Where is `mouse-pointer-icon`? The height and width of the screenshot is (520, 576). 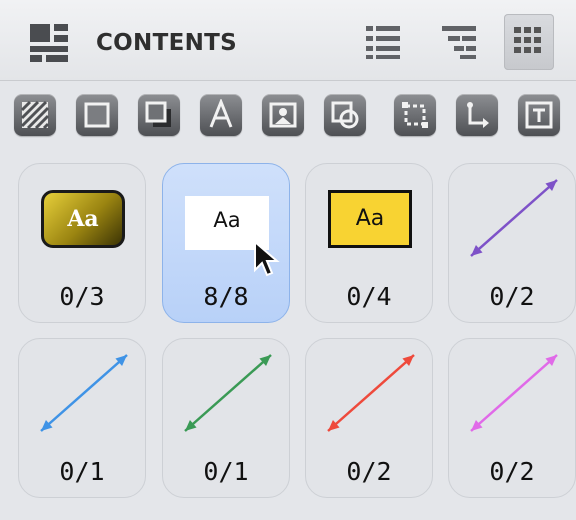
mouse-pointer-icon is located at coordinates (267, 258).